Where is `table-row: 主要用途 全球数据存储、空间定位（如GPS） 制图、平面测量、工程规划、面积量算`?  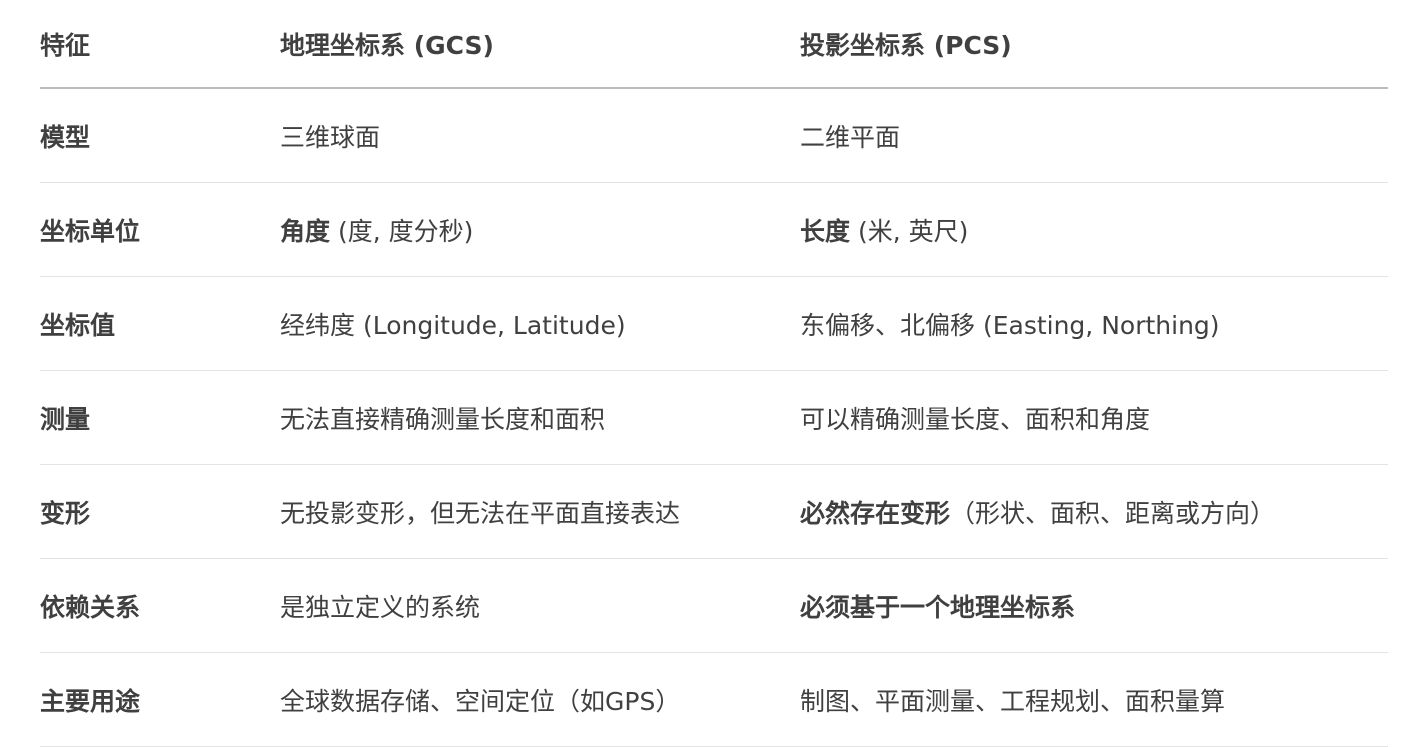
table-row: 主要用途 全球数据存储、空间定位（如GPS） 制图、平面测量、工程规划、面积量算 is located at coordinates (714, 699).